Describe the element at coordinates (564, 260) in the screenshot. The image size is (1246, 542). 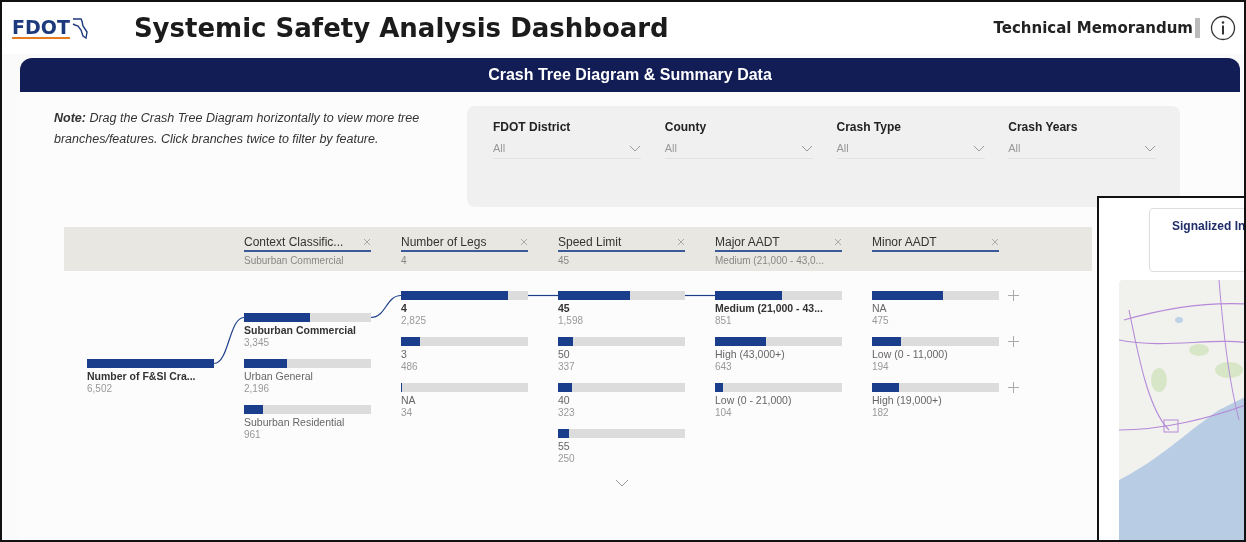
I see `level-filter-value: 45` at that location.